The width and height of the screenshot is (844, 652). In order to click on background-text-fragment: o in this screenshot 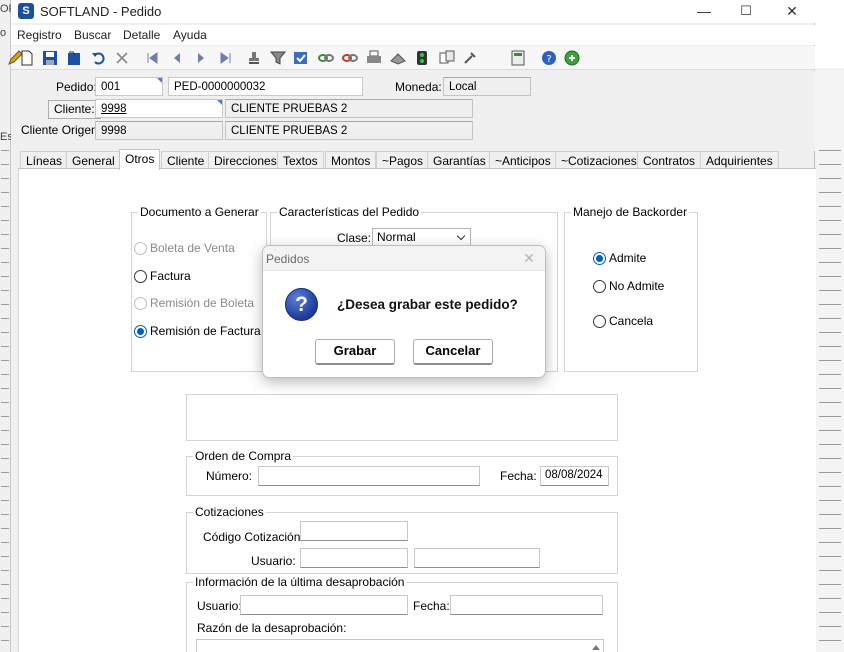, I will do `click(3, 33)`.